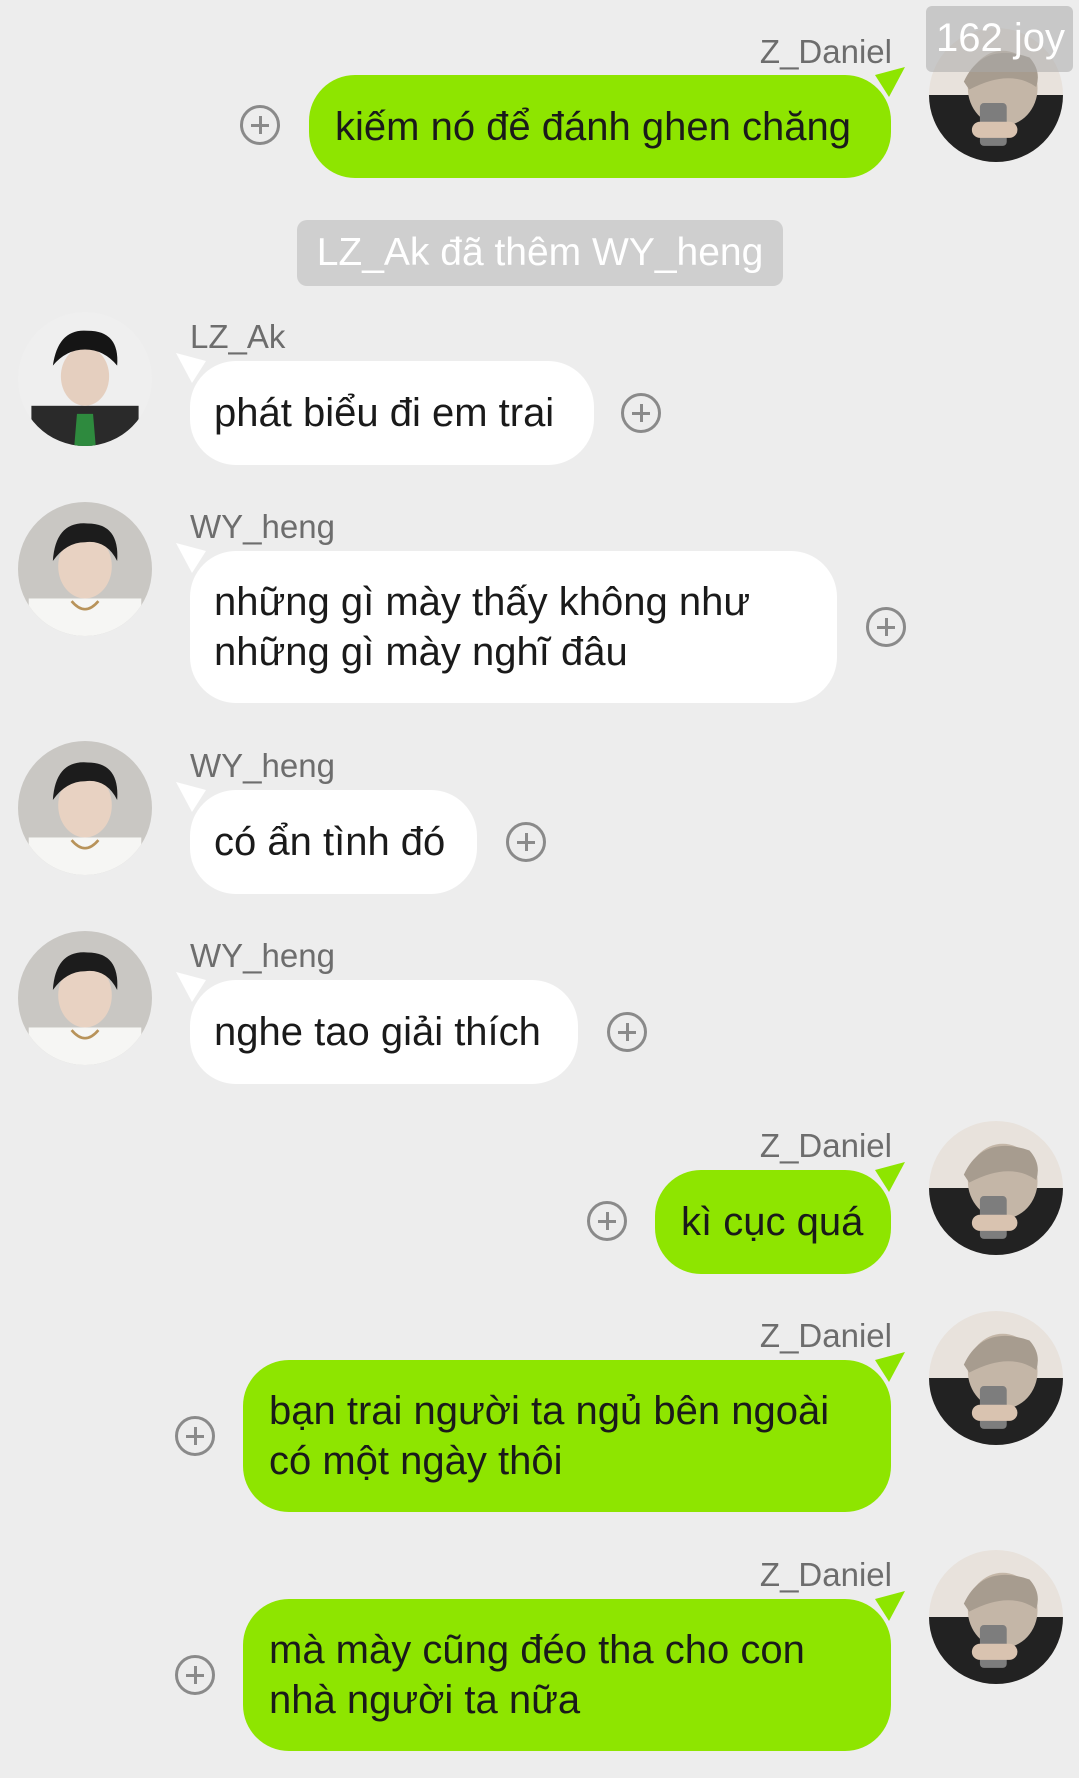 The image size is (1079, 1778). What do you see at coordinates (85, 379) in the screenshot?
I see `lz-ak-avatar` at bounding box center [85, 379].